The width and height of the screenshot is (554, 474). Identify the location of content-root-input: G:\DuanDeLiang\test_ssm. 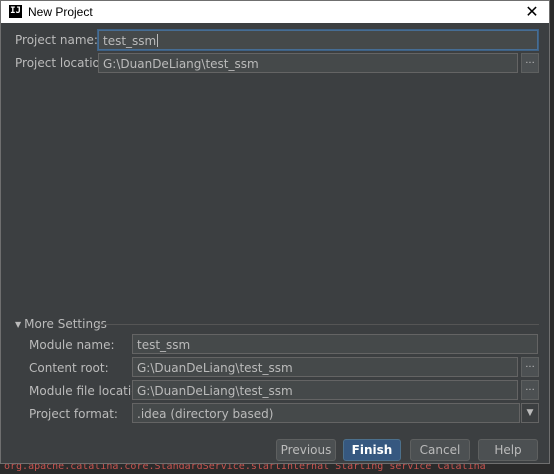
(325, 367).